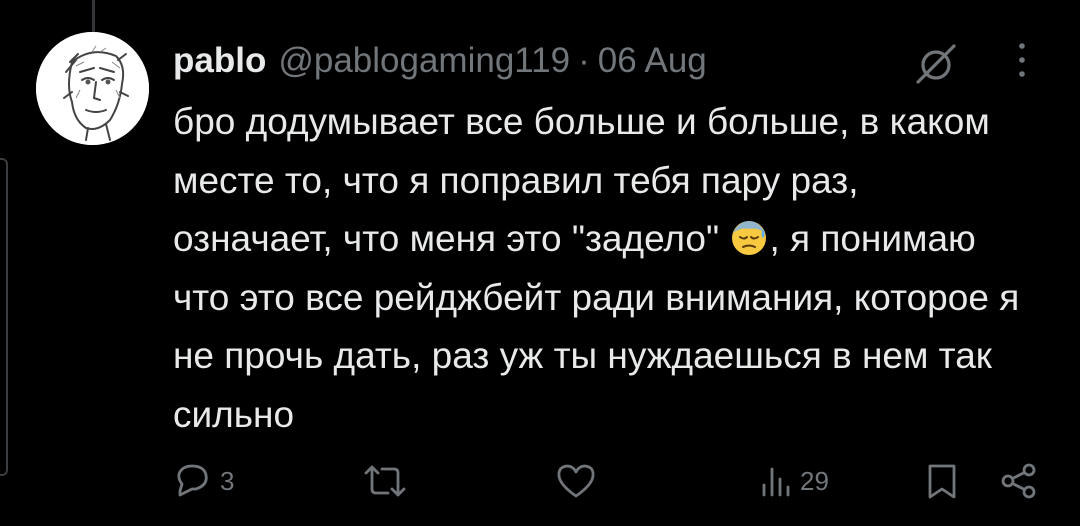  What do you see at coordinates (227, 480) in the screenshot?
I see `reply-count: 3` at bounding box center [227, 480].